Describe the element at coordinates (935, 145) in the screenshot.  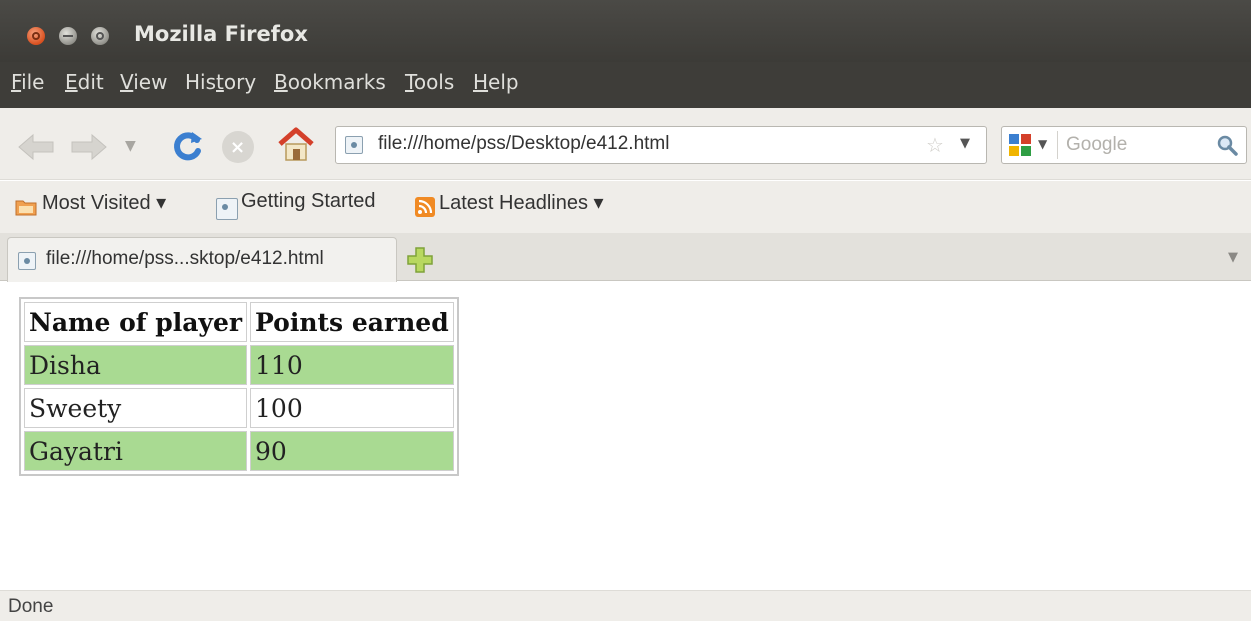
I see `bookmark-star-icon: ☆` at that location.